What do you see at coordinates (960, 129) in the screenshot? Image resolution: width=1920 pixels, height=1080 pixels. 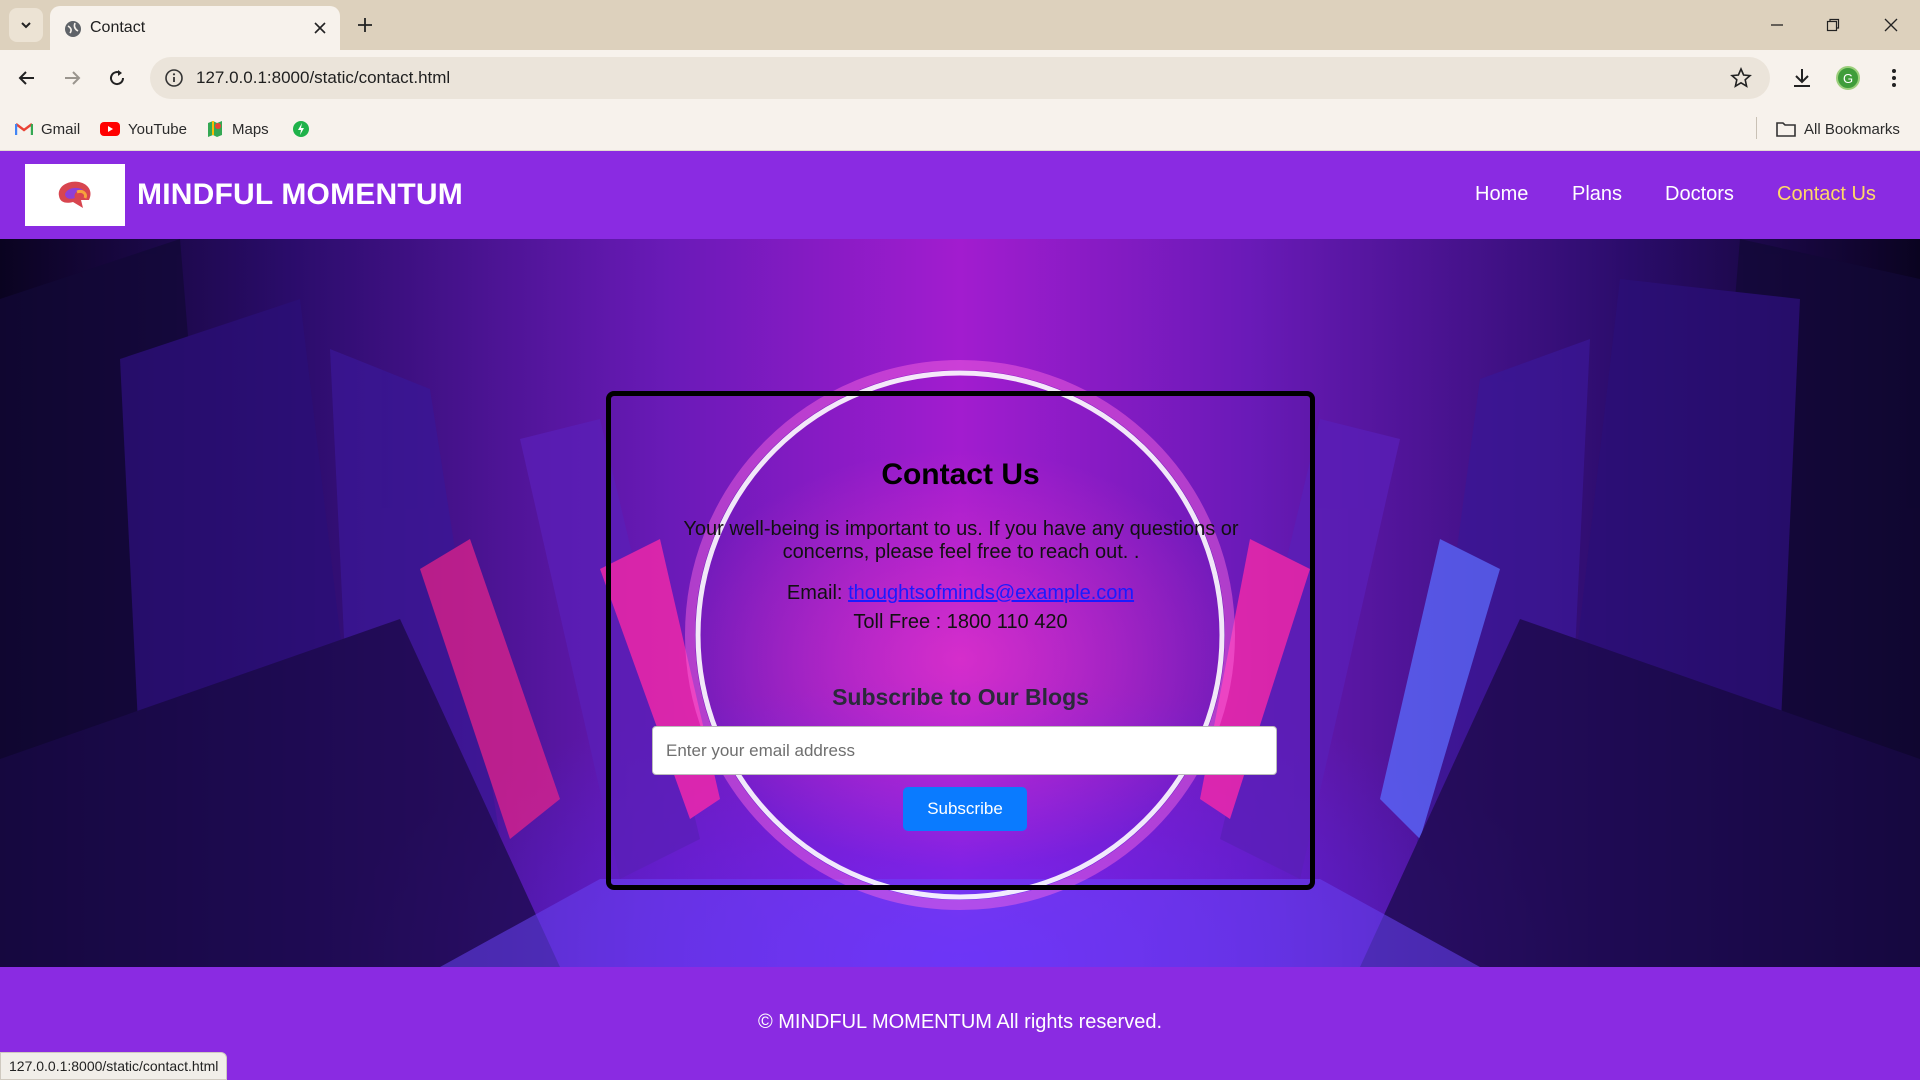 I see `bookmarks-bar: Gmail YouTube Maps All Bookmarks` at bounding box center [960, 129].